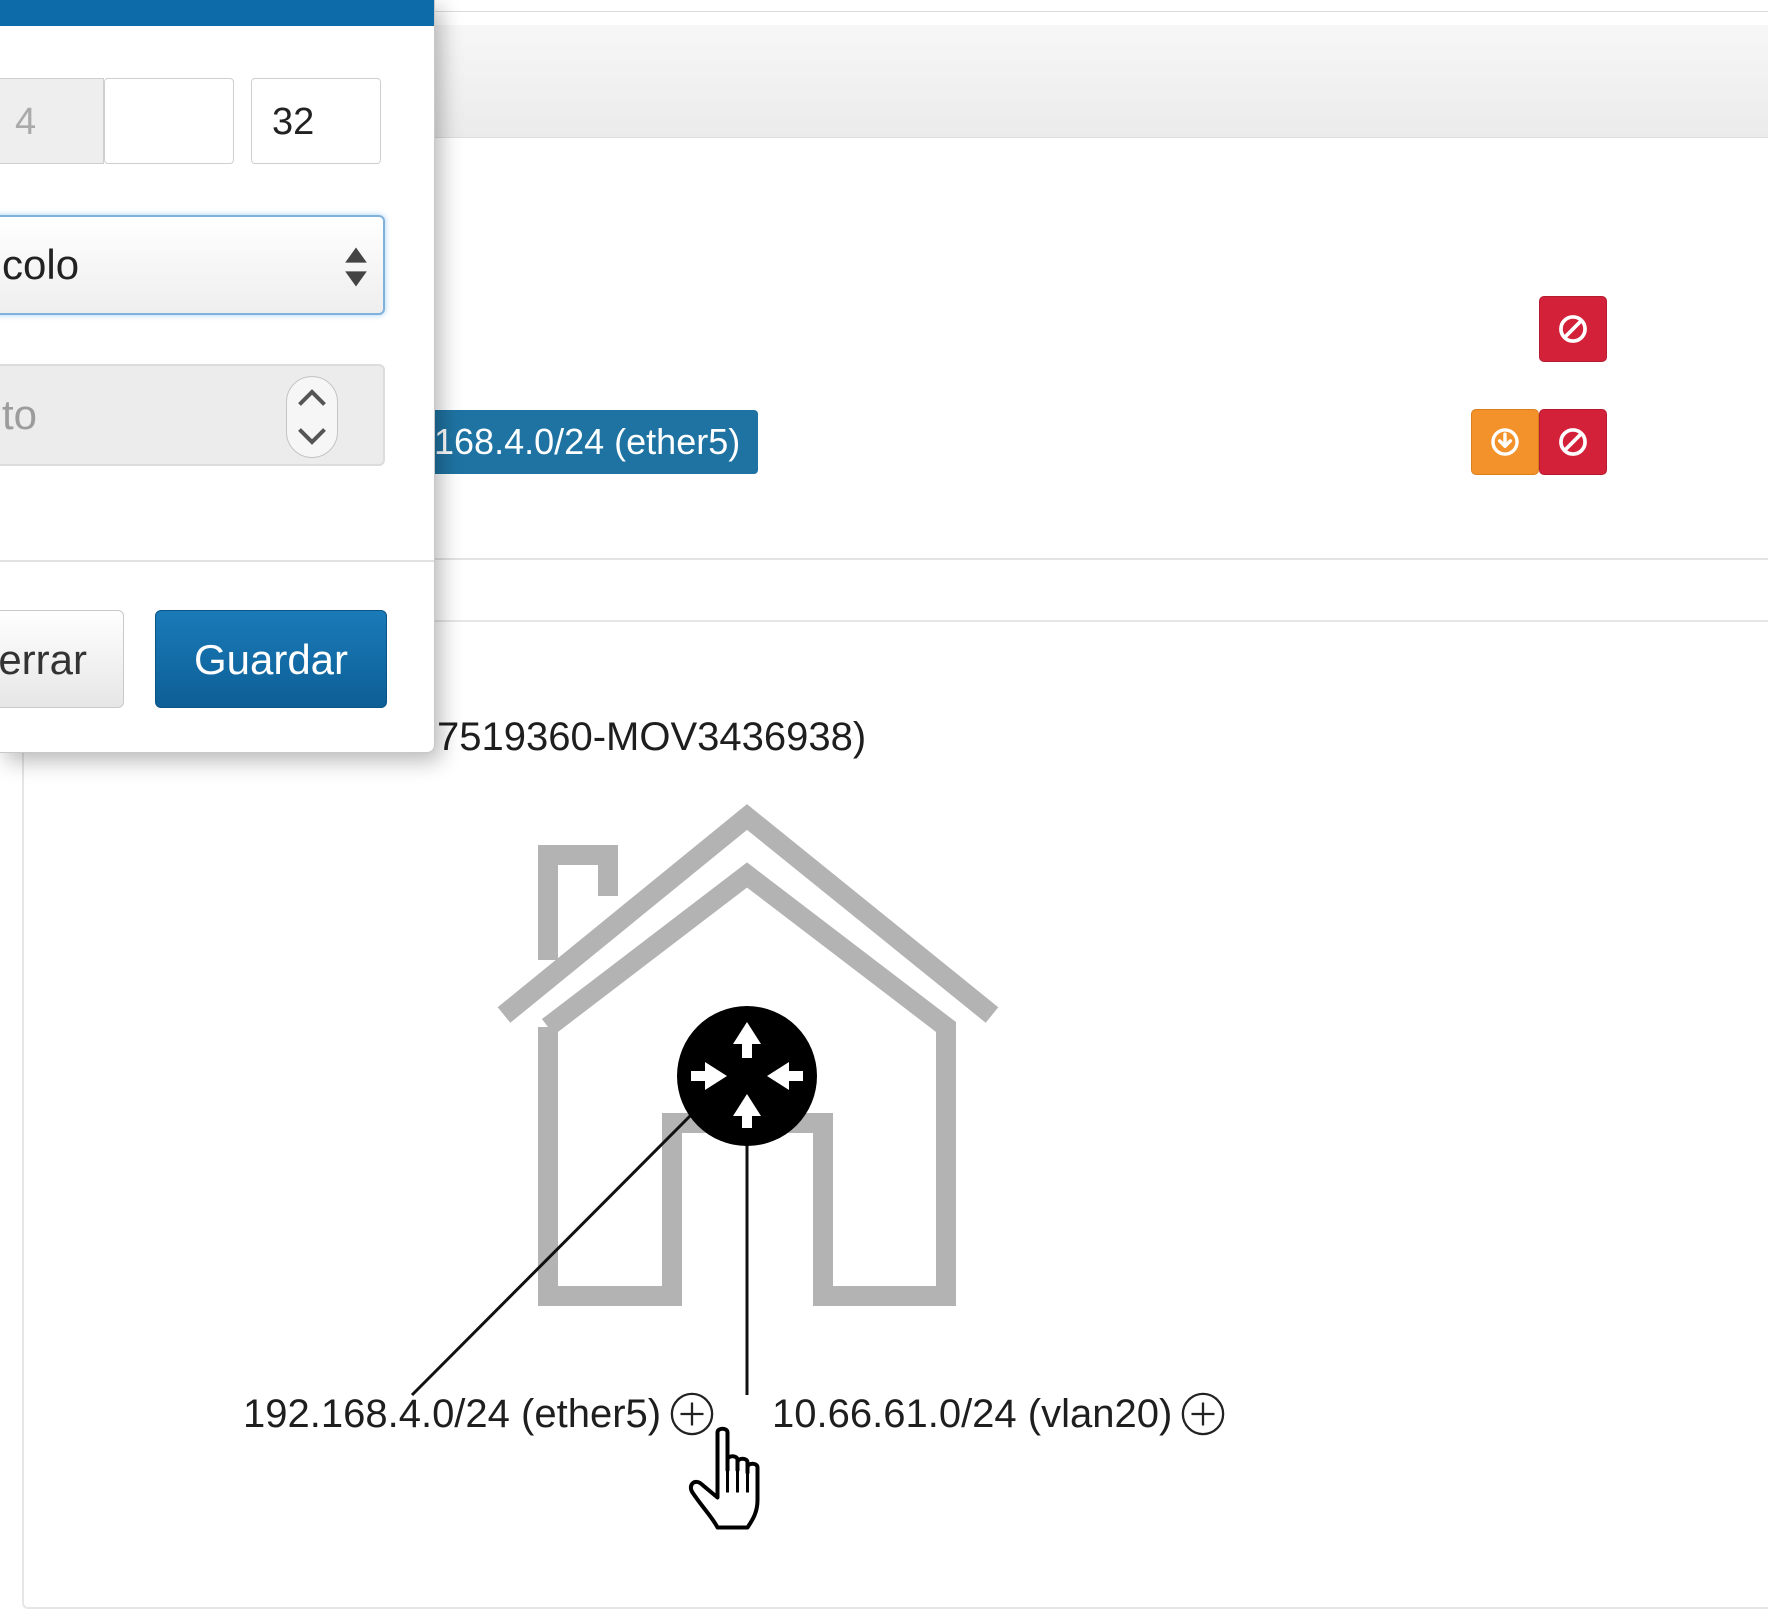 This screenshot has height=1615, width=1768. What do you see at coordinates (217, 13) in the screenshot?
I see `modal-header` at bounding box center [217, 13].